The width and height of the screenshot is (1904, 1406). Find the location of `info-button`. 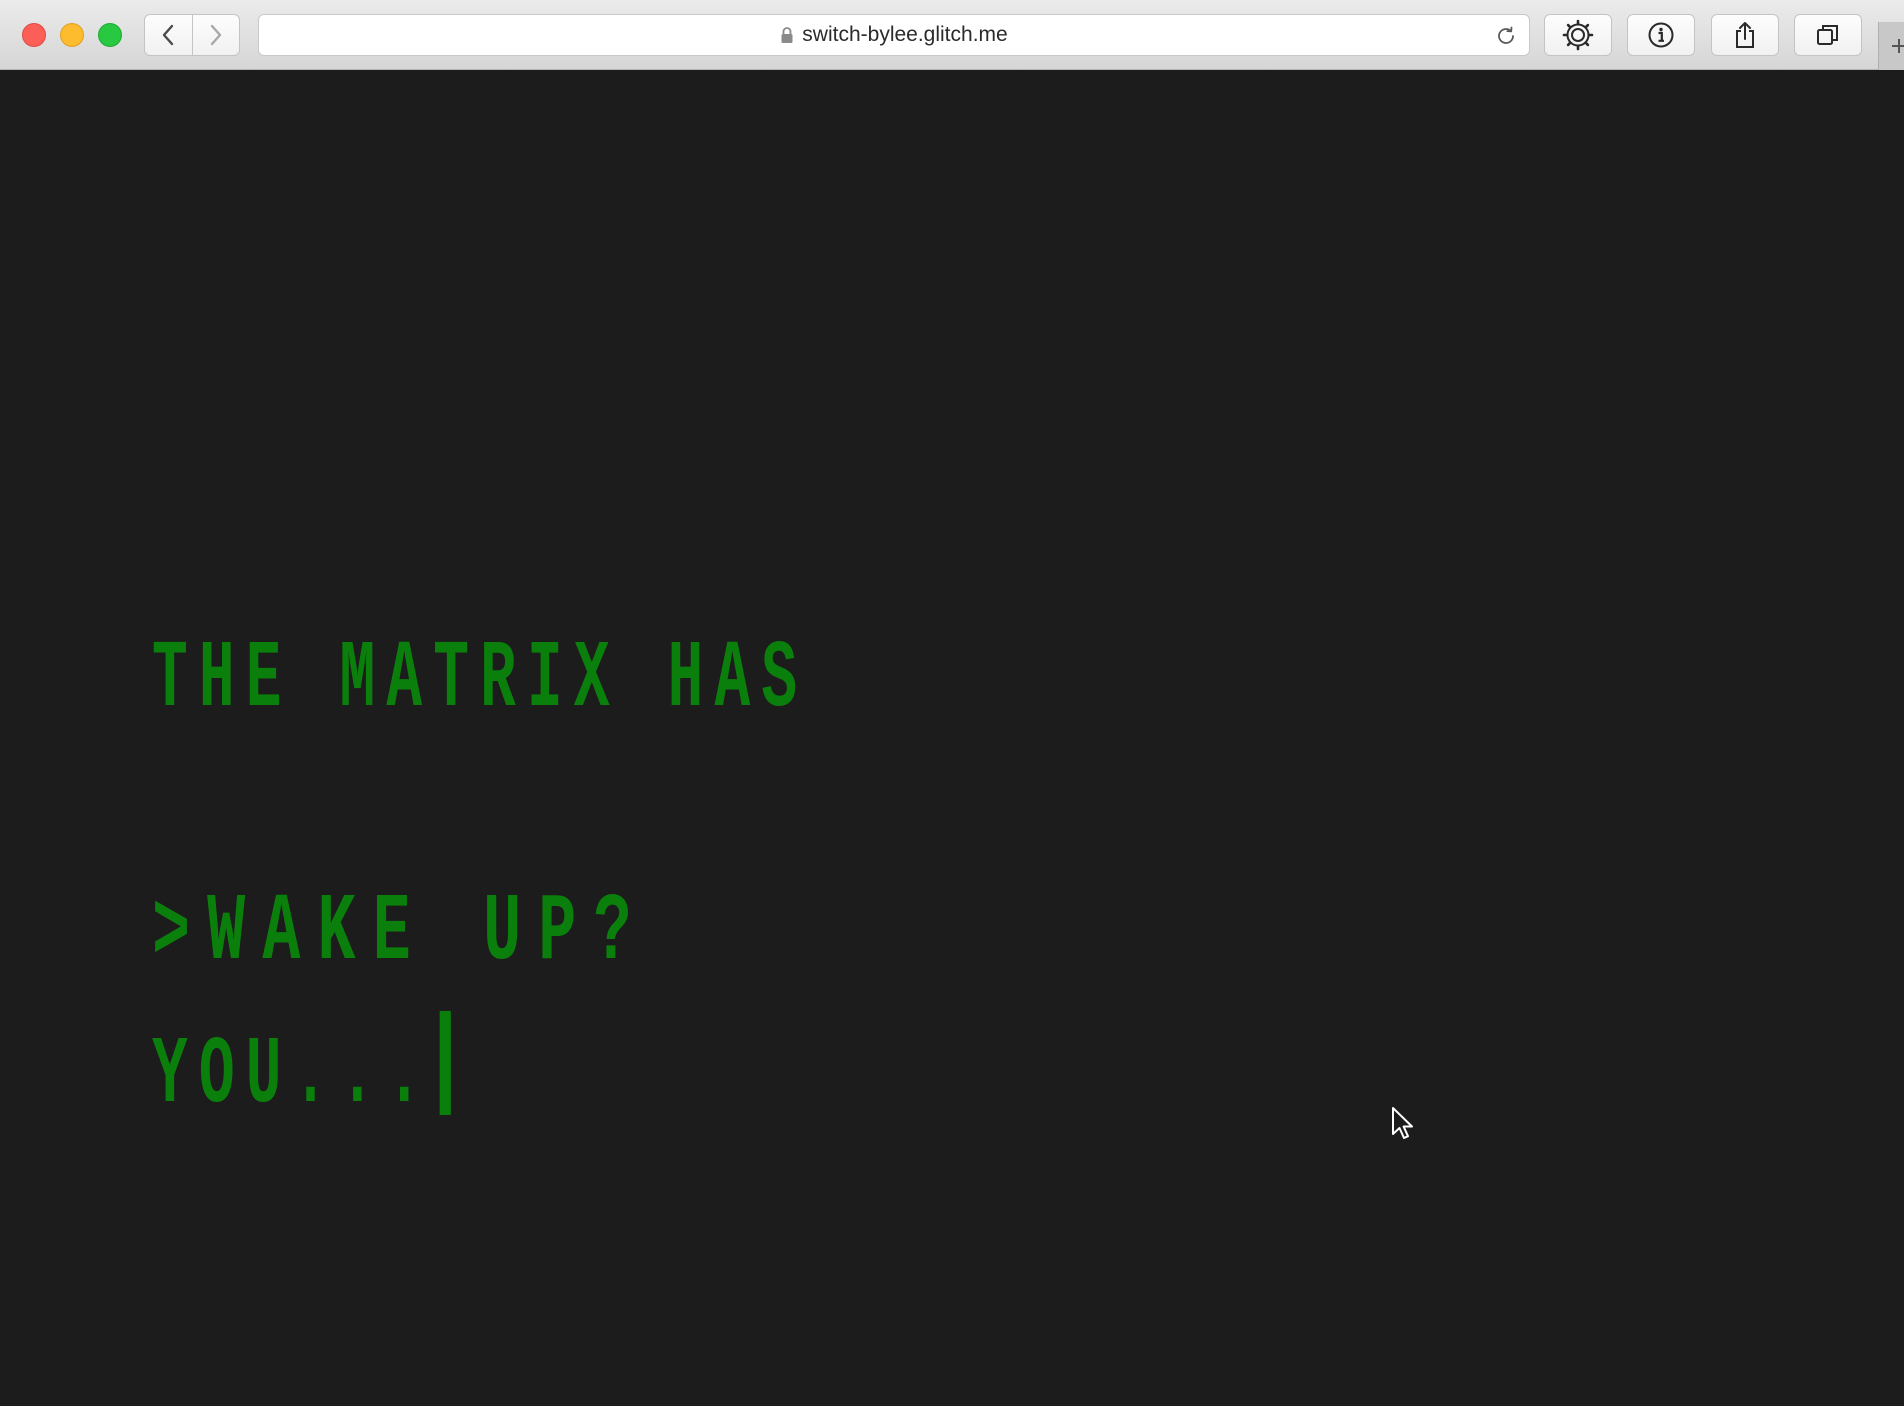

info-button is located at coordinates (1661, 35).